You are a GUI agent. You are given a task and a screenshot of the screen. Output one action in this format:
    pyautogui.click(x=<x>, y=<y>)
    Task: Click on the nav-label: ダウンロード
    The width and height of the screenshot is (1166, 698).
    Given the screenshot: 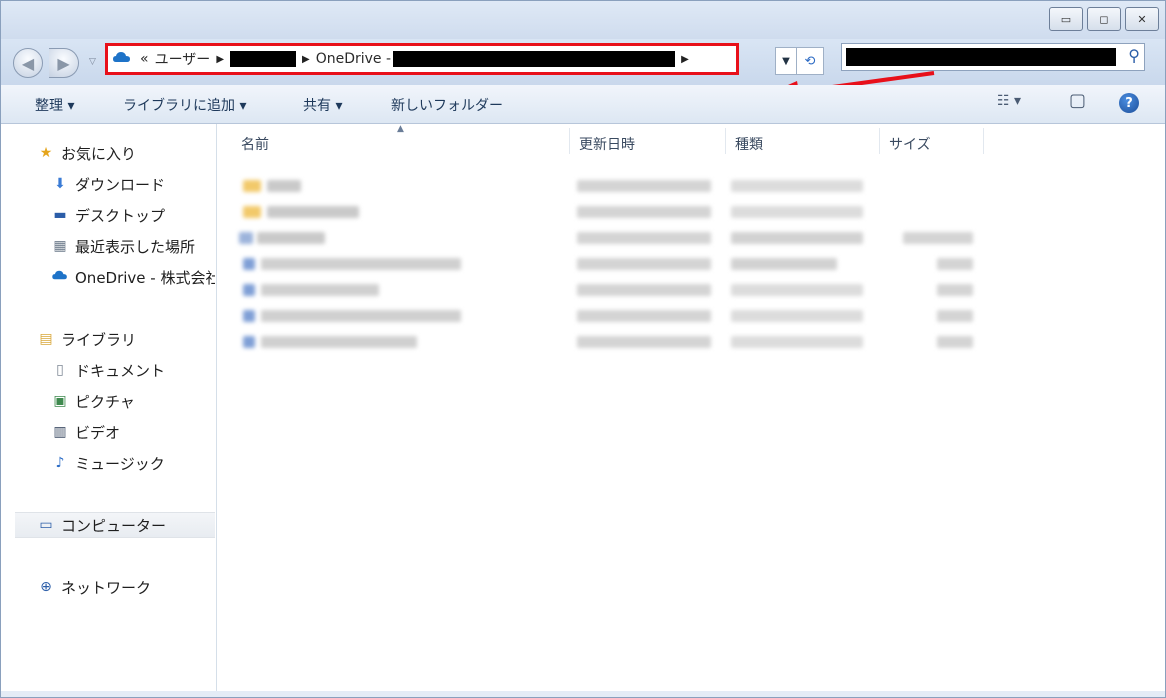 What is the action you would take?
    pyautogui.click(x=120, y=184)
    